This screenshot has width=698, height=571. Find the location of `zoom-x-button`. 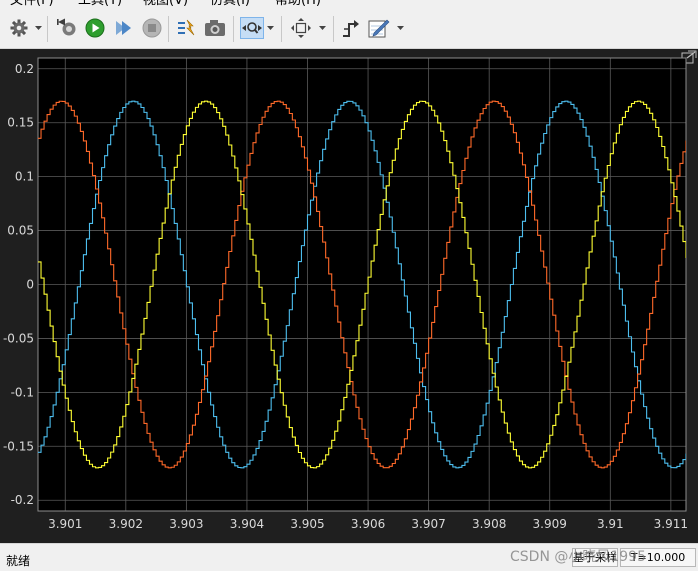

zoom-x-button is located at coordinates (252, 28).